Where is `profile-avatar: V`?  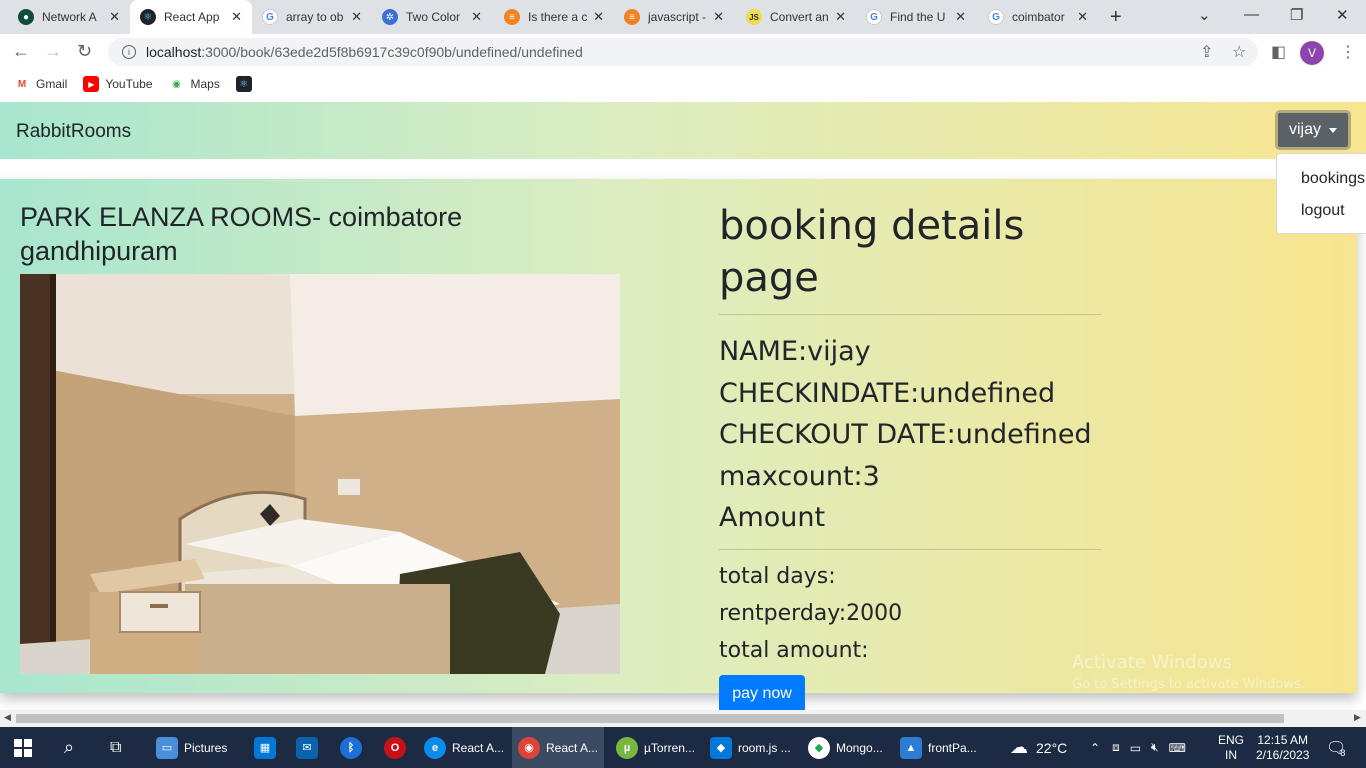 profile-avatar: V is located at coordinates (1312, 53).